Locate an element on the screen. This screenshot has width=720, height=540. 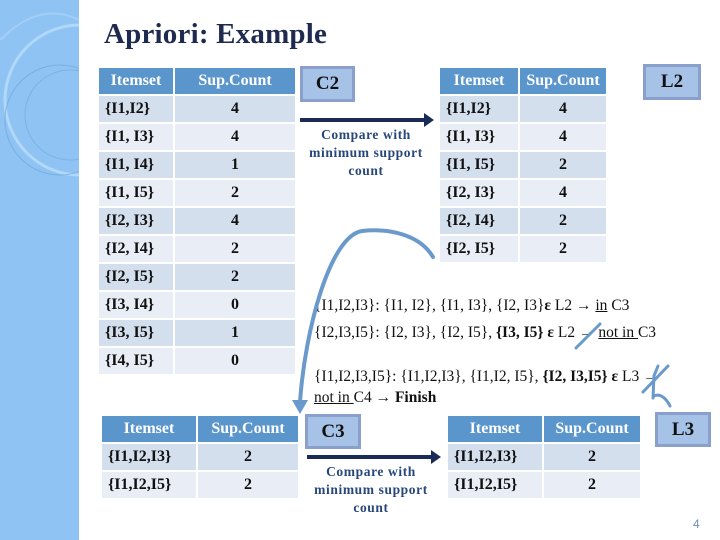
compare-min-support-text-2: Compare with minimum support count is located at coordinates (371, 490).